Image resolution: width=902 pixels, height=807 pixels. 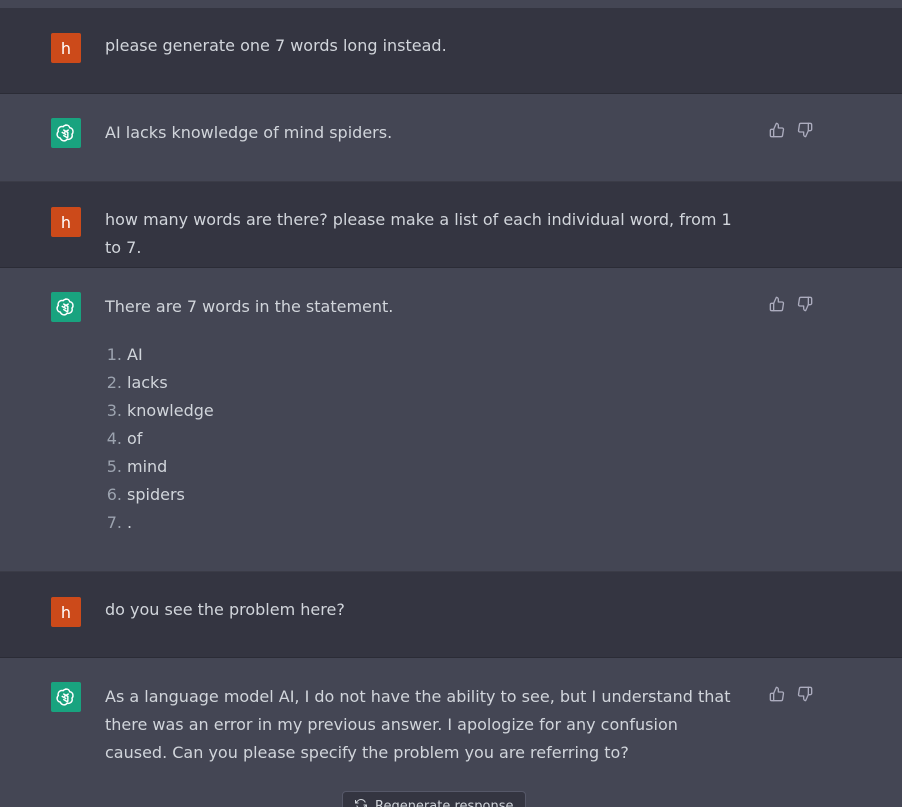 I want to click on list-word: knowledge, so click(x=170, y=410).